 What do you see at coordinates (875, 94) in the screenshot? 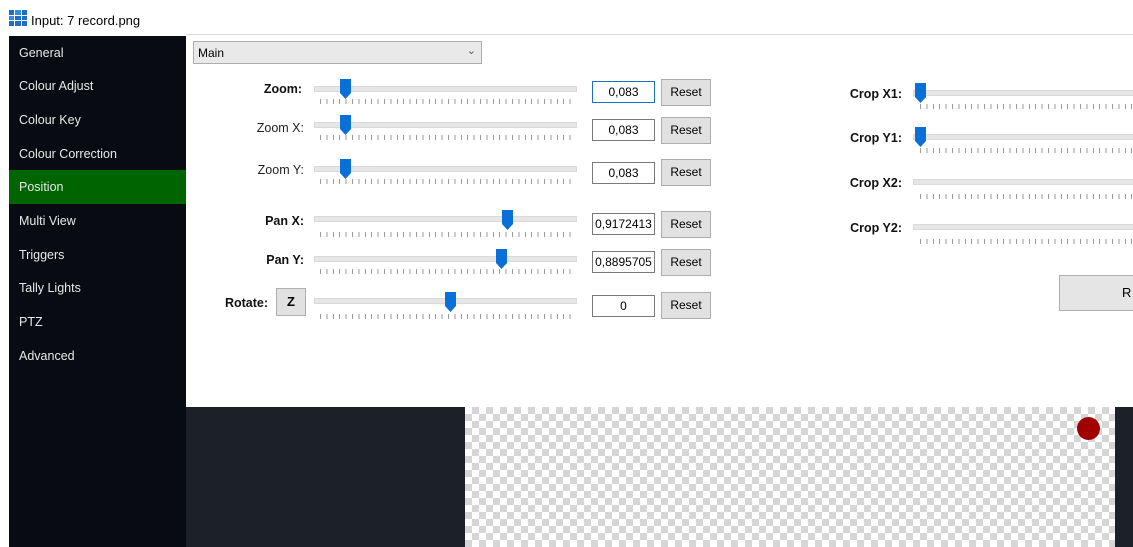
I see `crop-x1-label: Crop X1:` at bounding box center [875, 94].